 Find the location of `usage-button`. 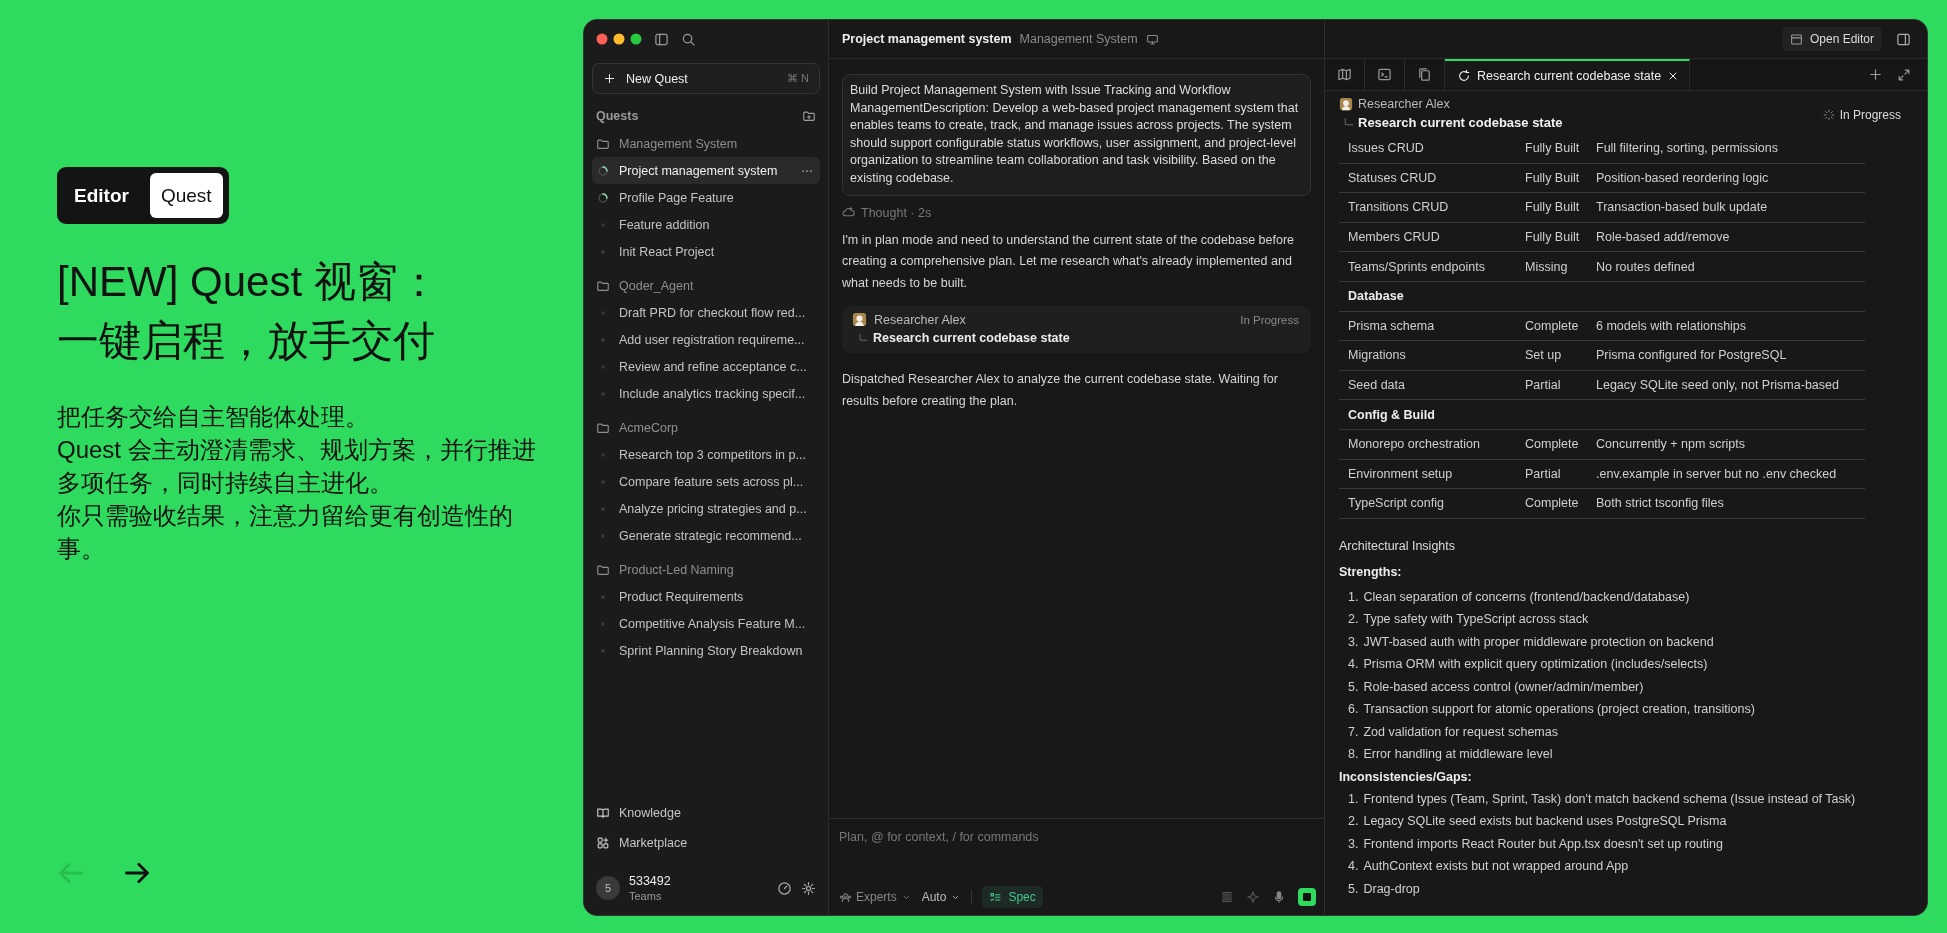

usage-button is located at coordinates (784, 888).